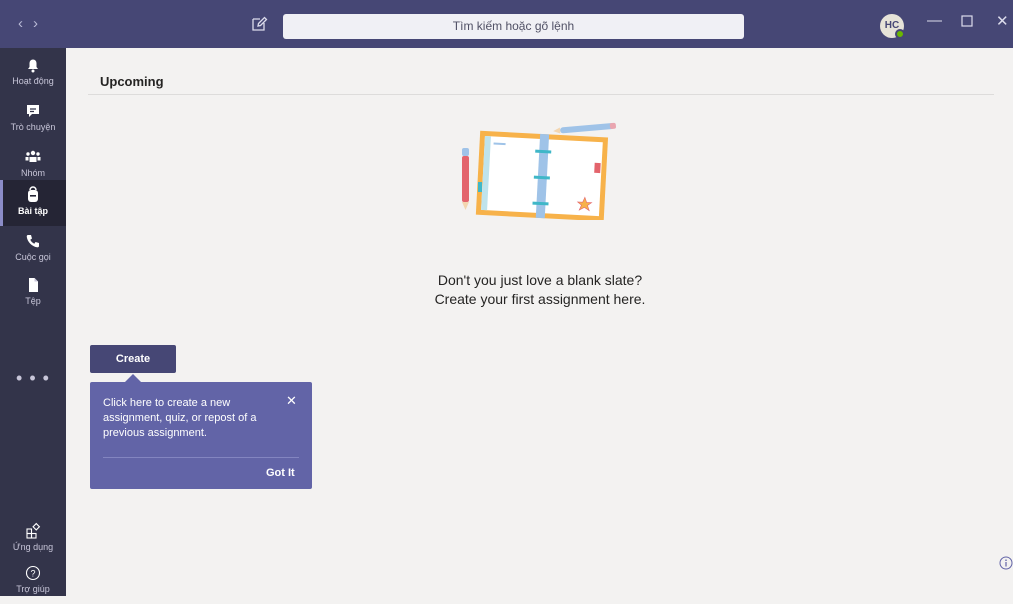 The image size is (1013, 604). I want to click on sidebar-item-label: Ứng dụng, so click(33, 547).